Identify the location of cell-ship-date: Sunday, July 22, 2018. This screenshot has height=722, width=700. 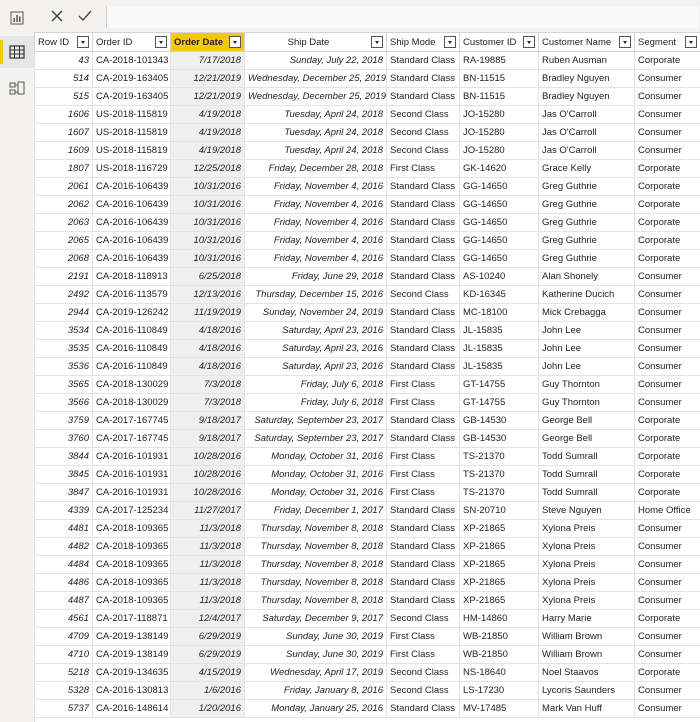
(315, 60).